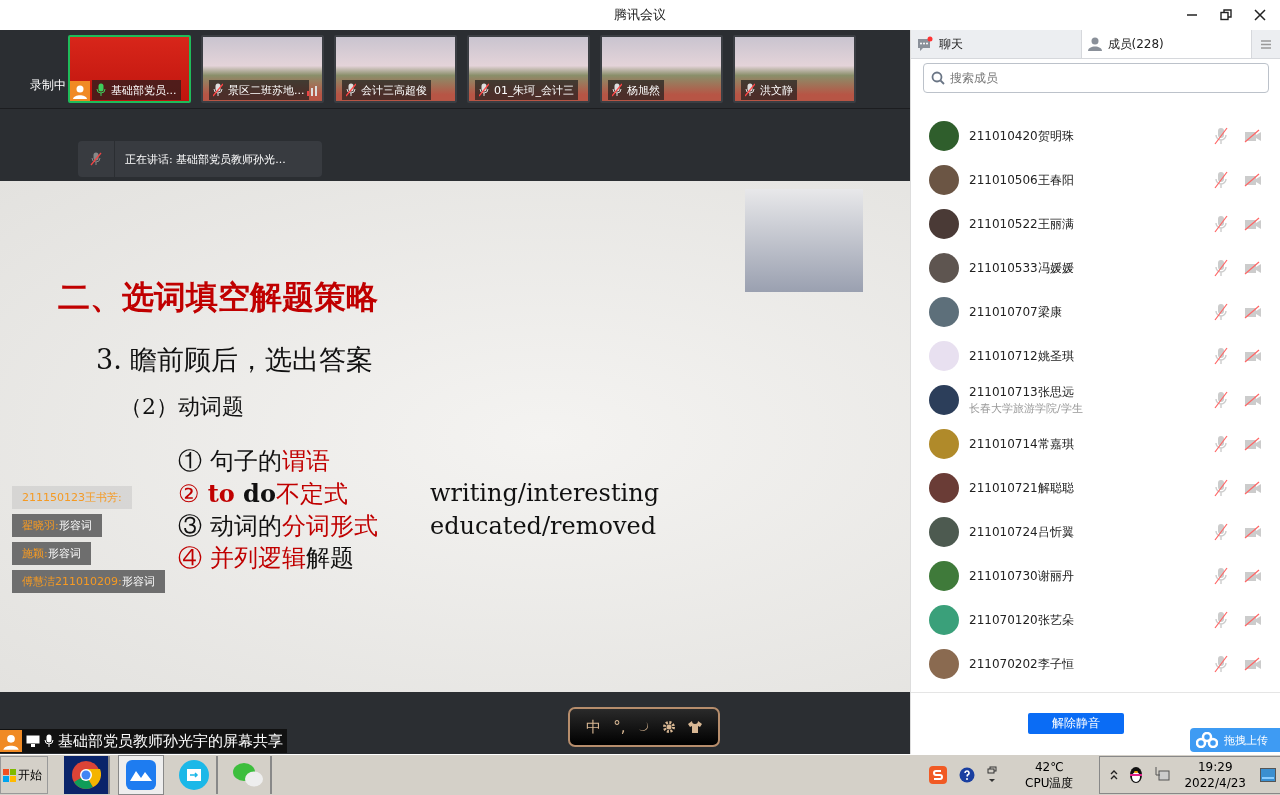 This screenshot has width=1280, height=795. What do you see at coordinates (1022, 268) in the screenshot?
I see `member-name: 211010533冯媛媛` at bounding box center [1022, 268].